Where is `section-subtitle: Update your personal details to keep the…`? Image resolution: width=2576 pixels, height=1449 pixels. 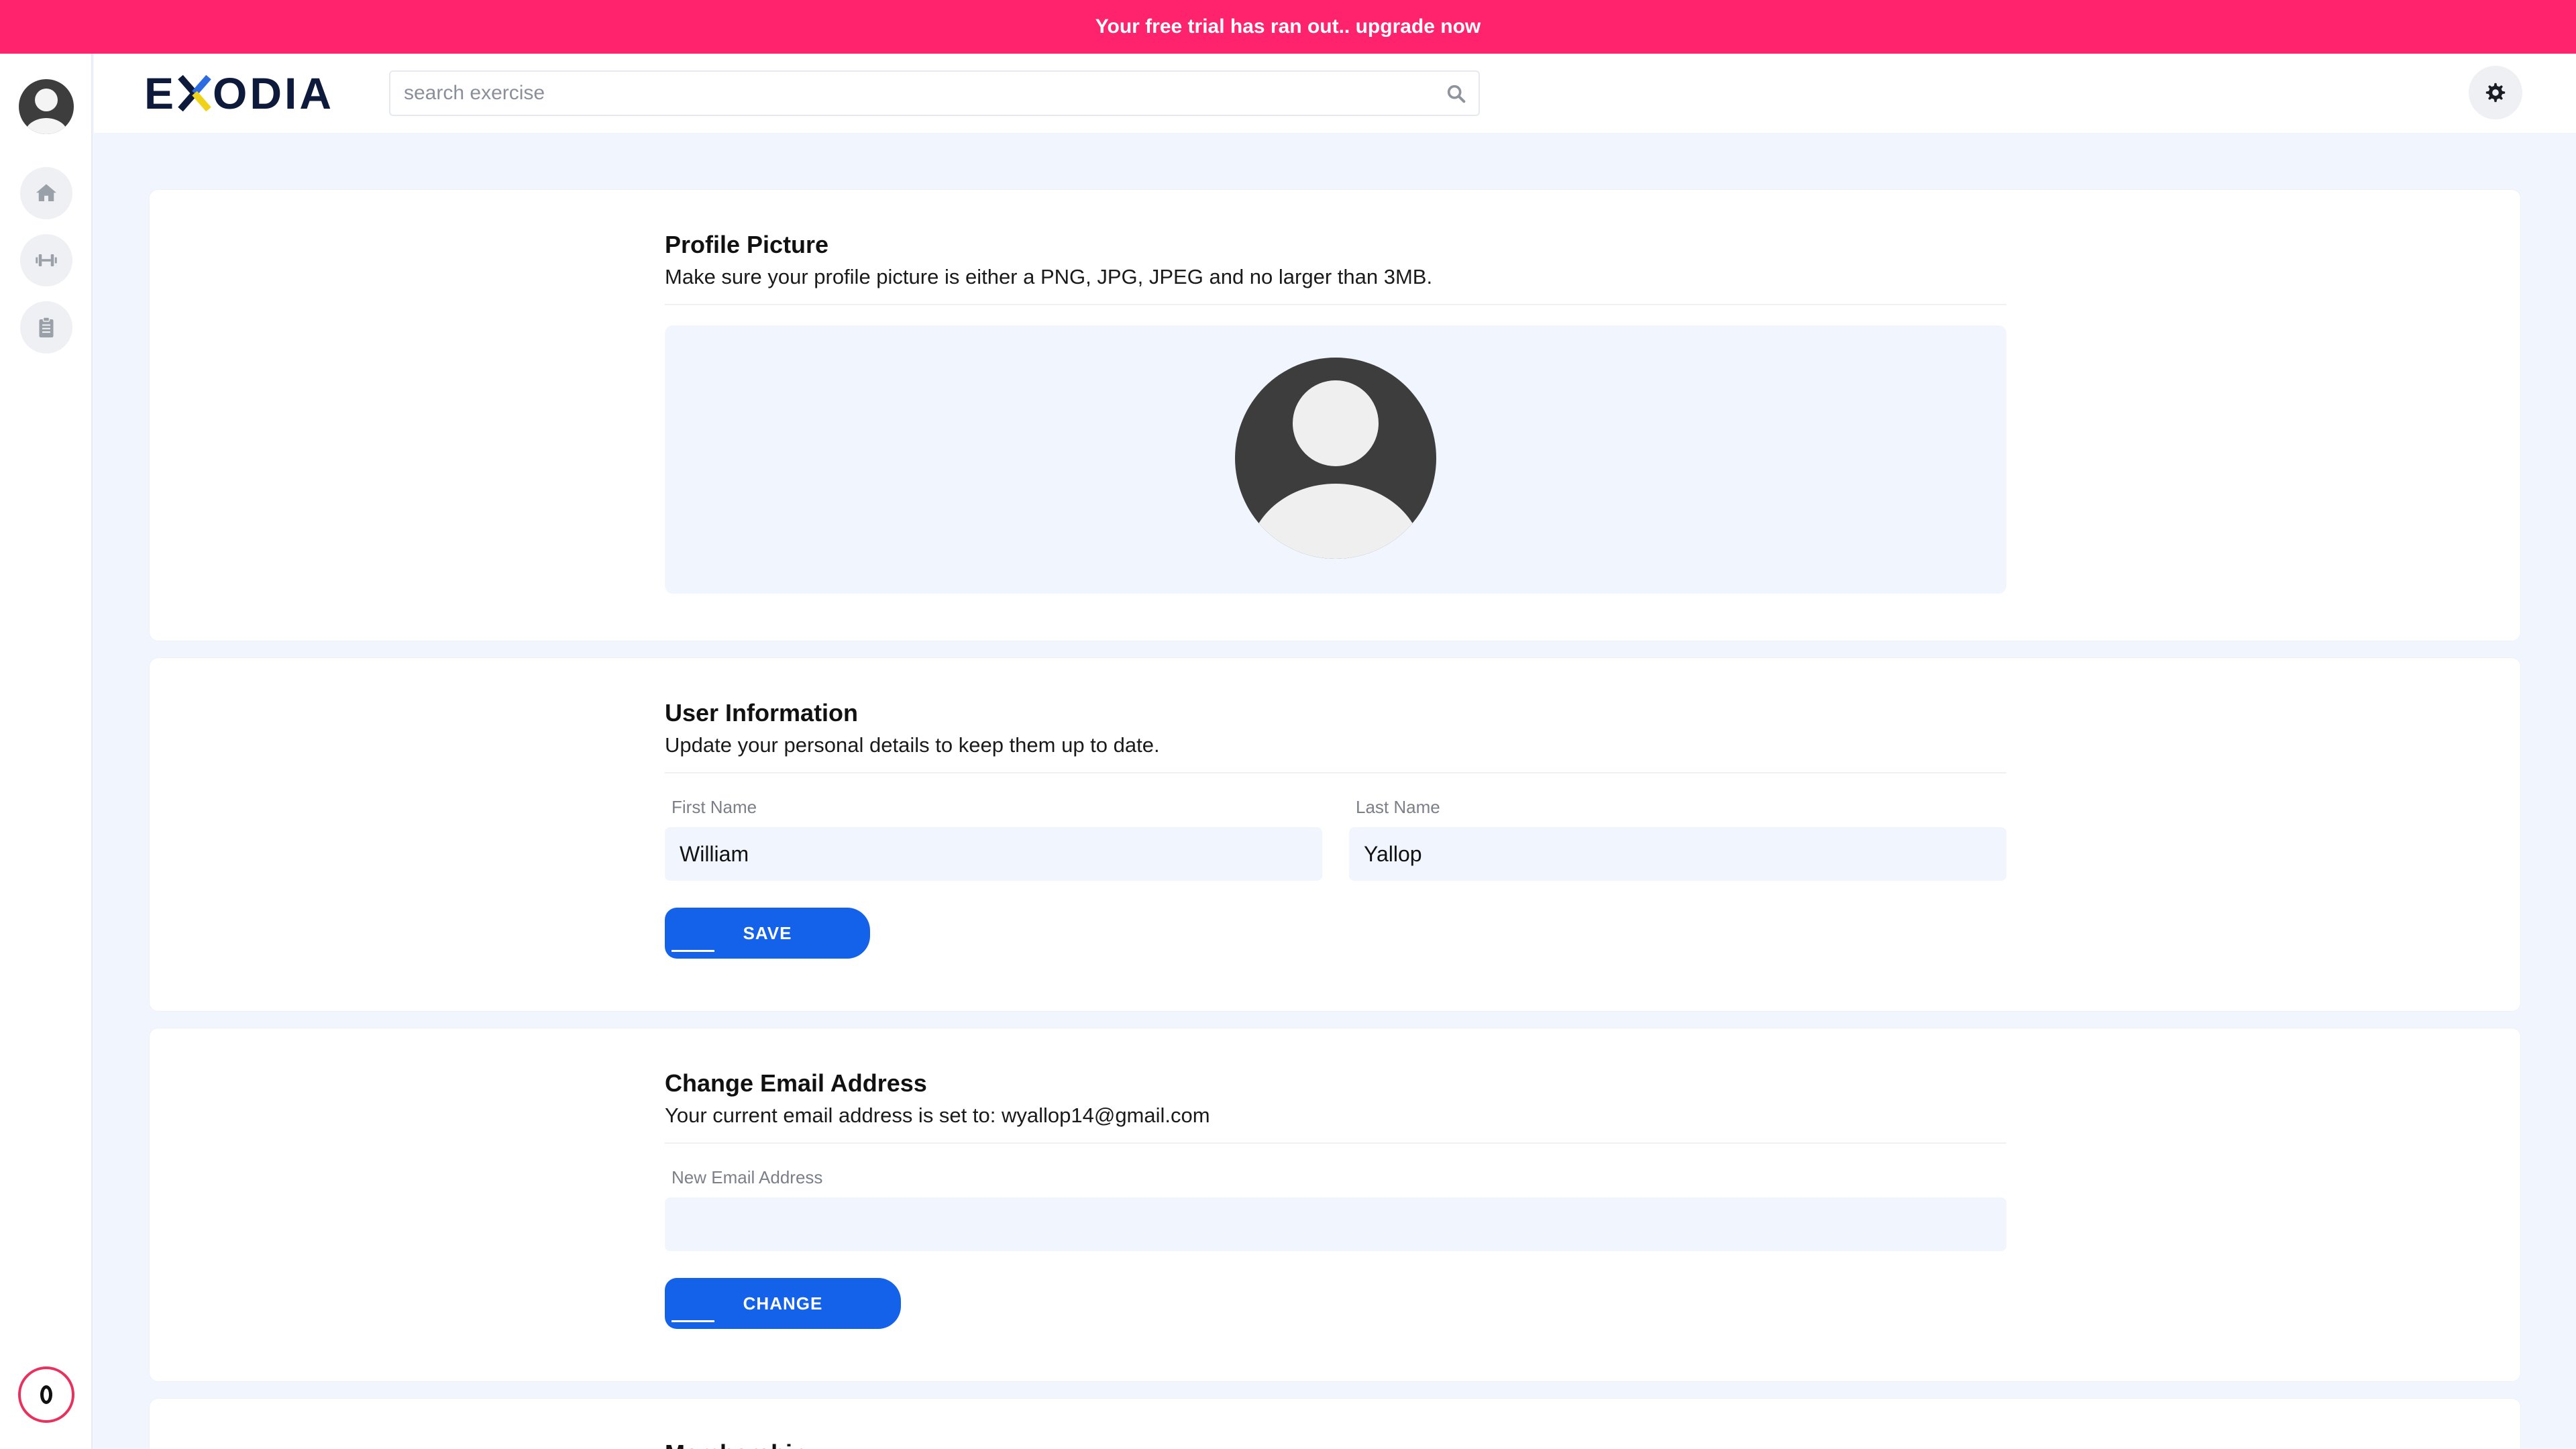 section-subtitle: Update your personal details to keep the… is located at coordinates (912, 745).